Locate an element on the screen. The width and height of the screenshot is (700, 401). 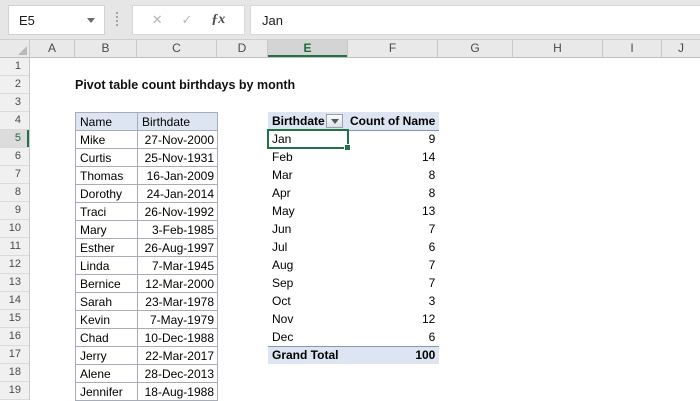
pivot-count-cell: 3 is located at coordinates (393, 301).